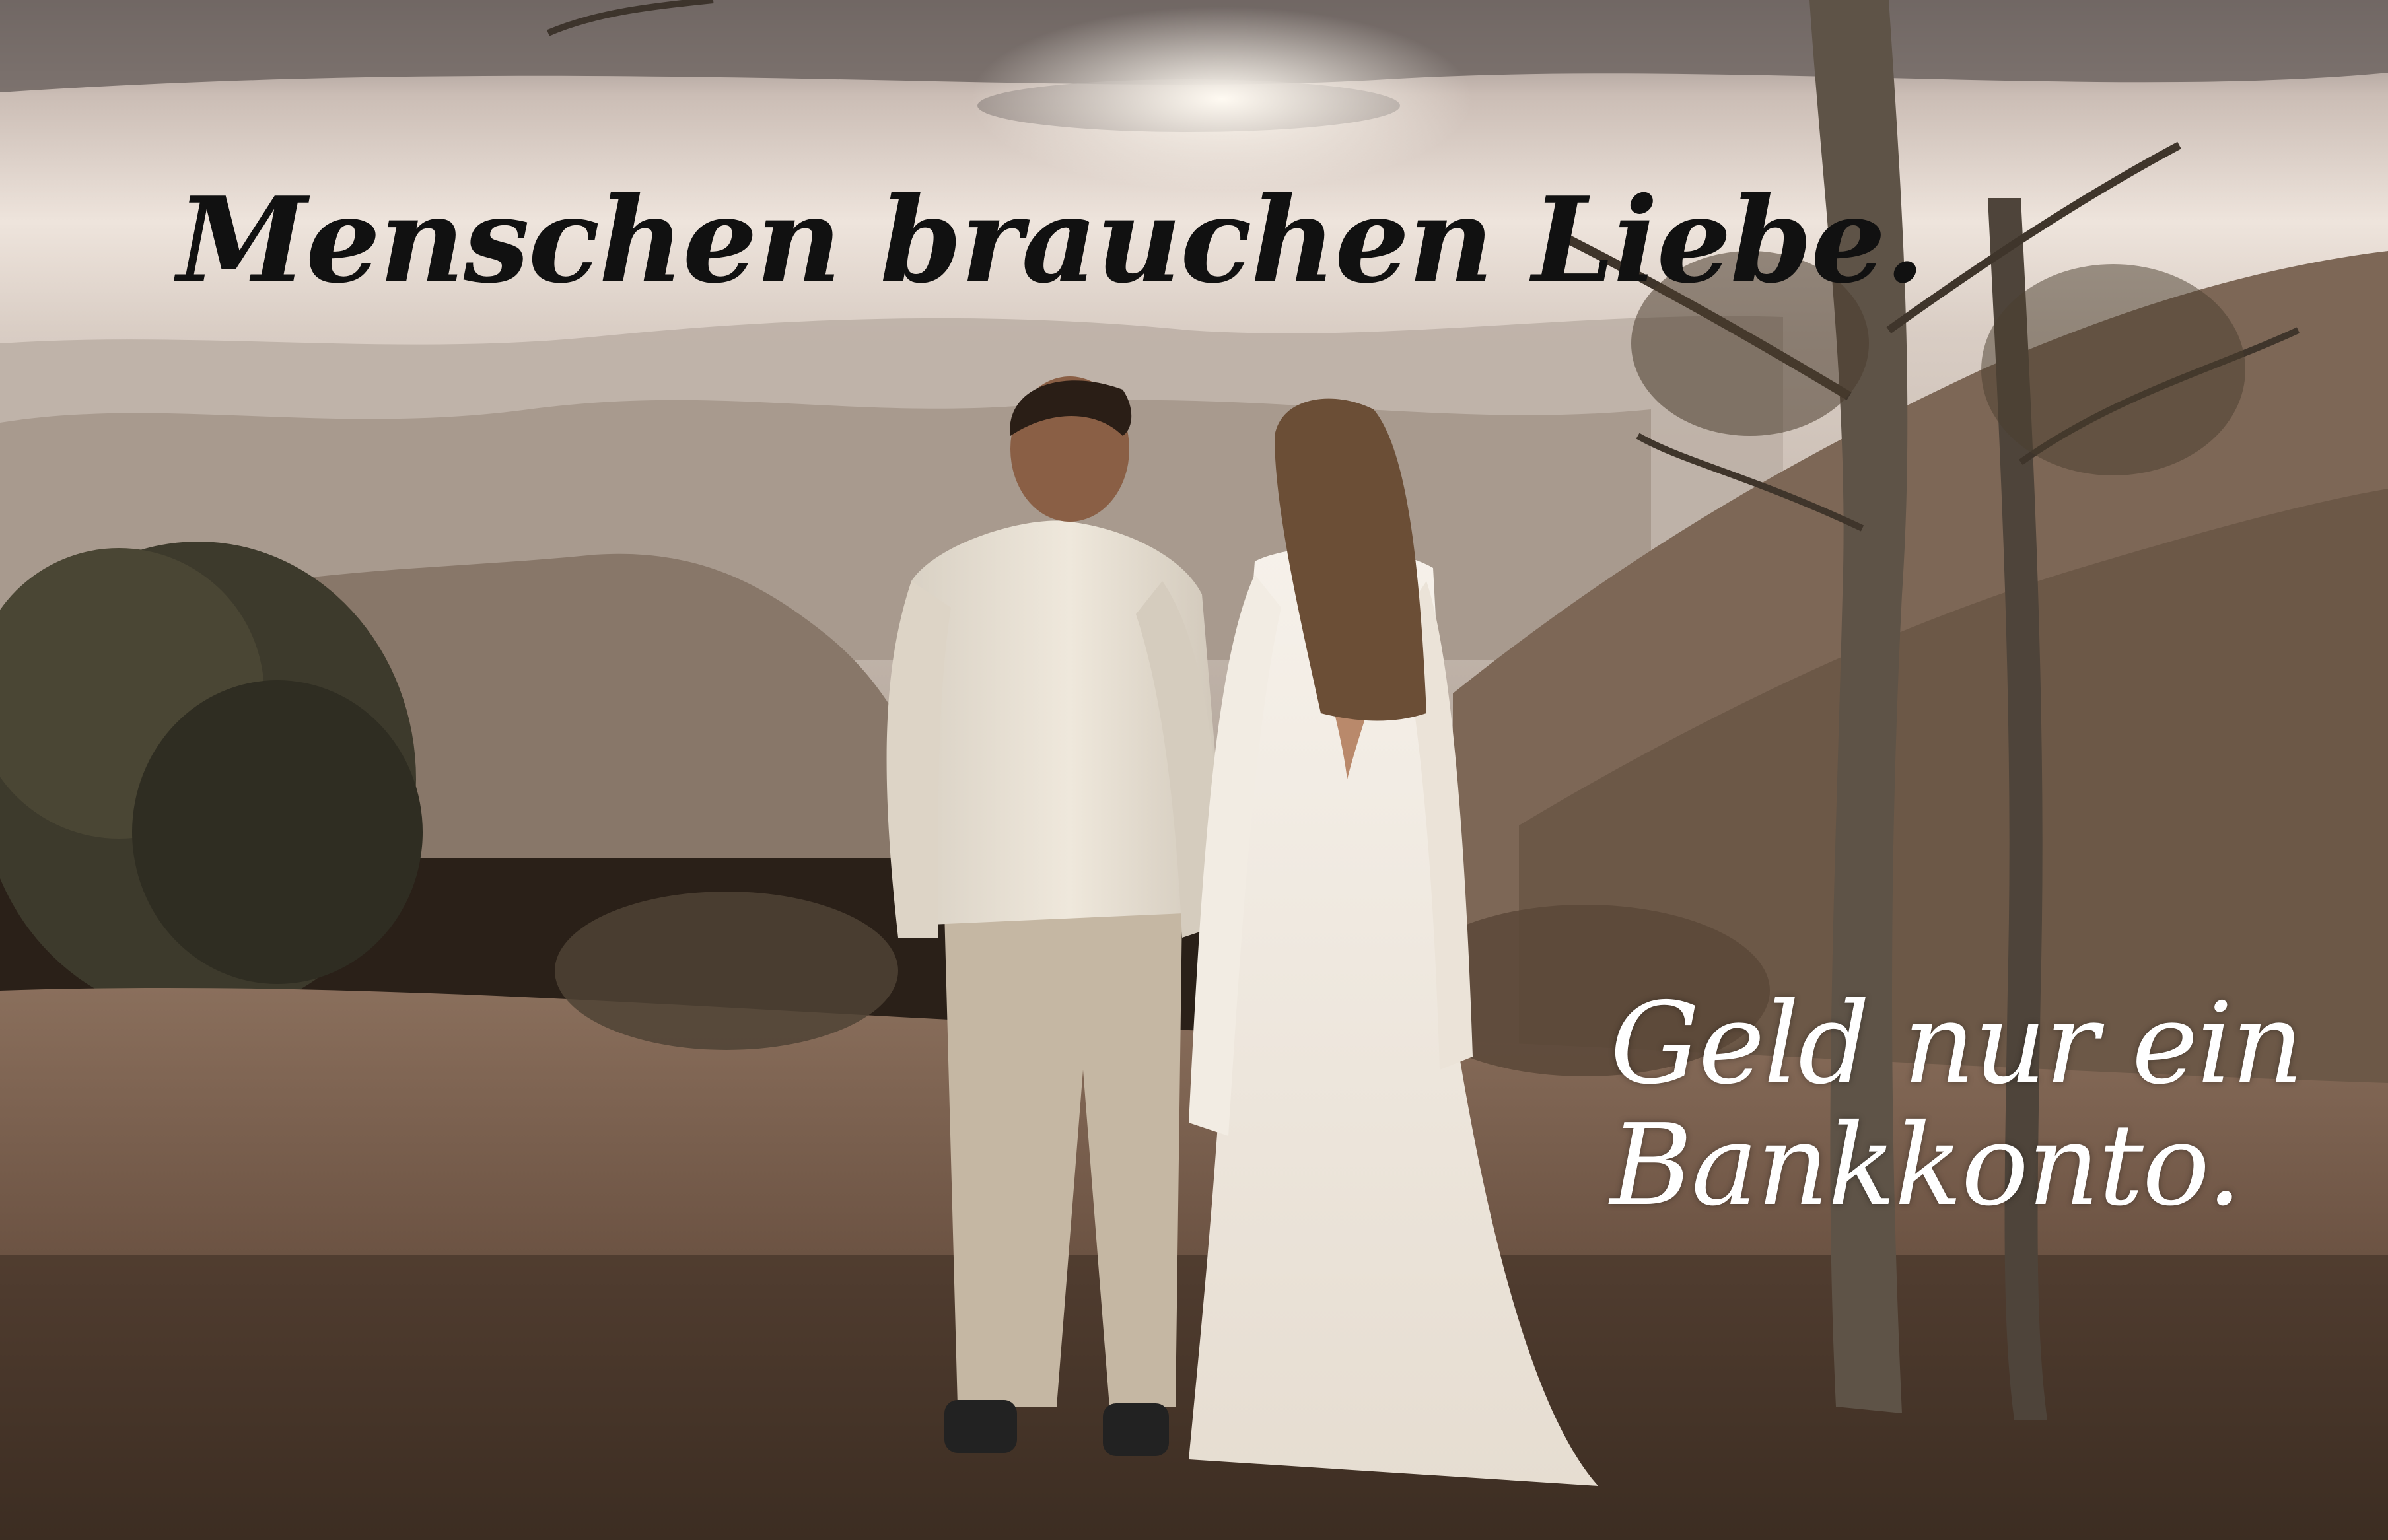 The height and width of the screenshot is (1540, 2388). What do you see at coordinates (1926, 1165) in the screenshot?
I see `quote-line-bottom: Bankkonto.` at bounding box center [1926, 1165].